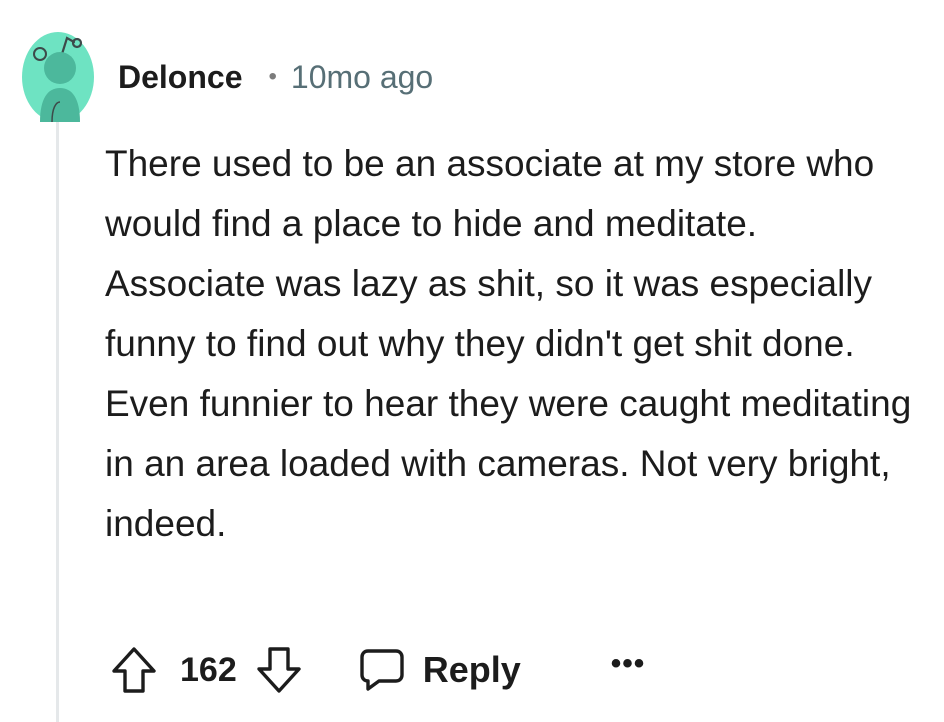 The image size is (944, 722). What do you see at coordinates (628, 664) in the screenshot?
I see `more-options-button: •••` at bounding box center [628, 664].